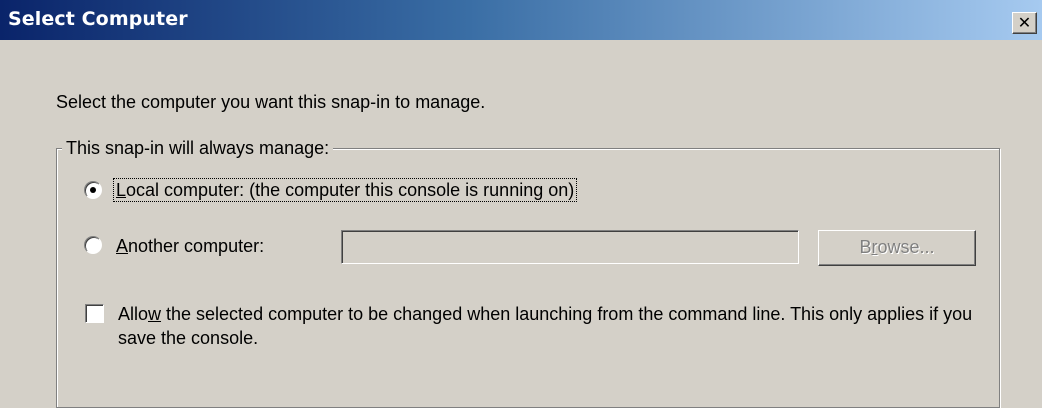 The image size is (1042, 408). Describe the element at coordinates (121, 190) in the screenshot. I see `local-computer-mnemonic: L` at that location.